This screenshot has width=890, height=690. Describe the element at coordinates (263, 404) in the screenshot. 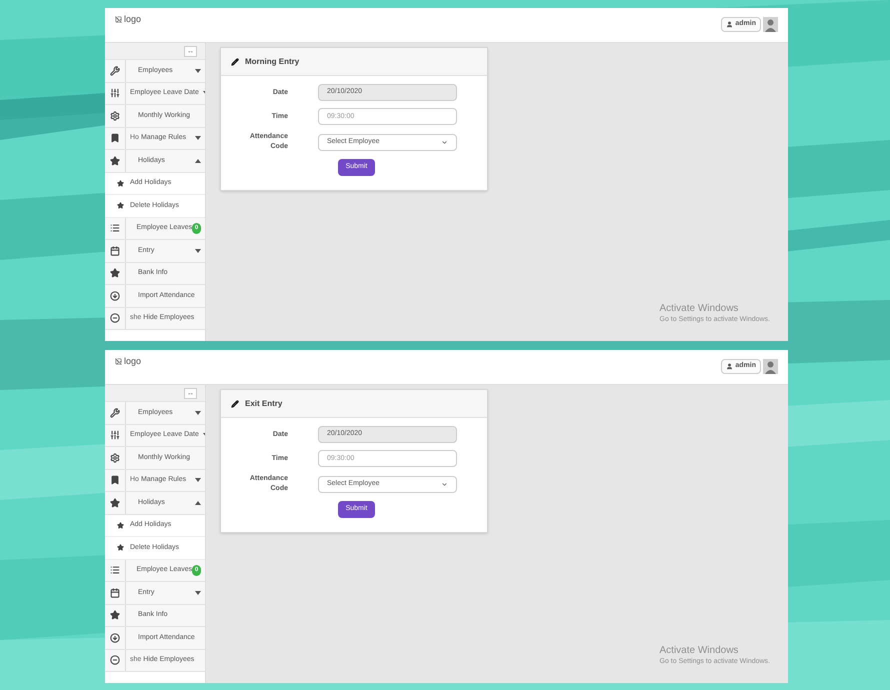

I see `card-title: Exit Entry` at that location.